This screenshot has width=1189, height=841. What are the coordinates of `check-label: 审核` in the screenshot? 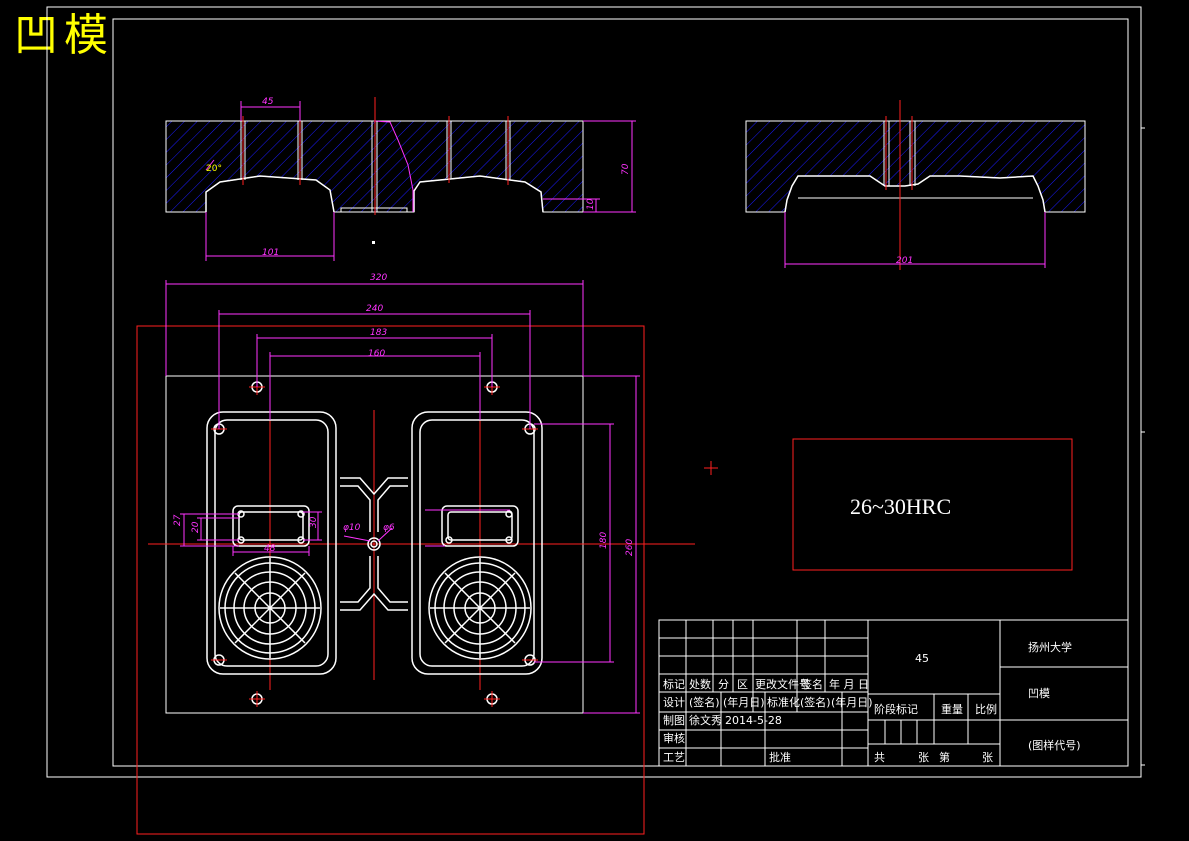 It's located at (674, 738).